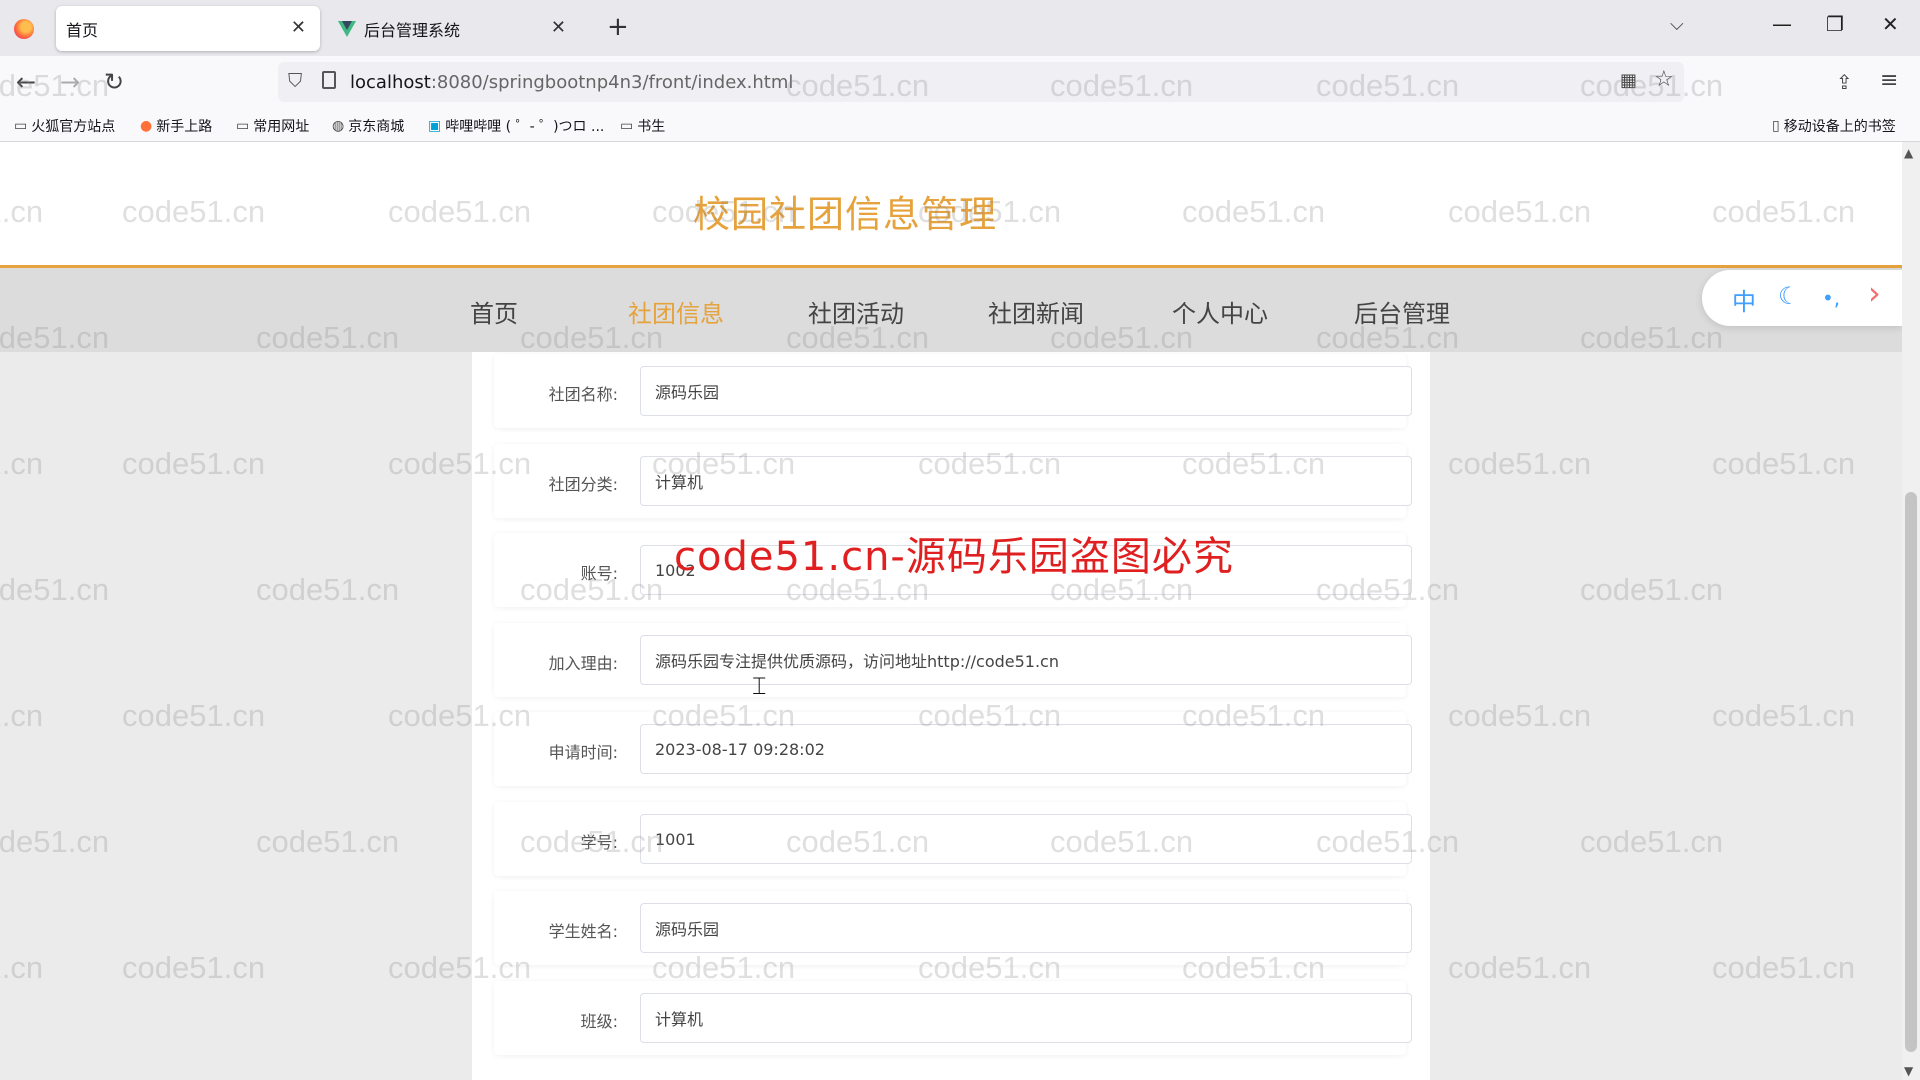 Image resolution: width=1920 pixels, height=1080 pixels. Describe the element at coordinates (1835, 24) in the screenshot. I see `restore-icon: ❐` at that location.